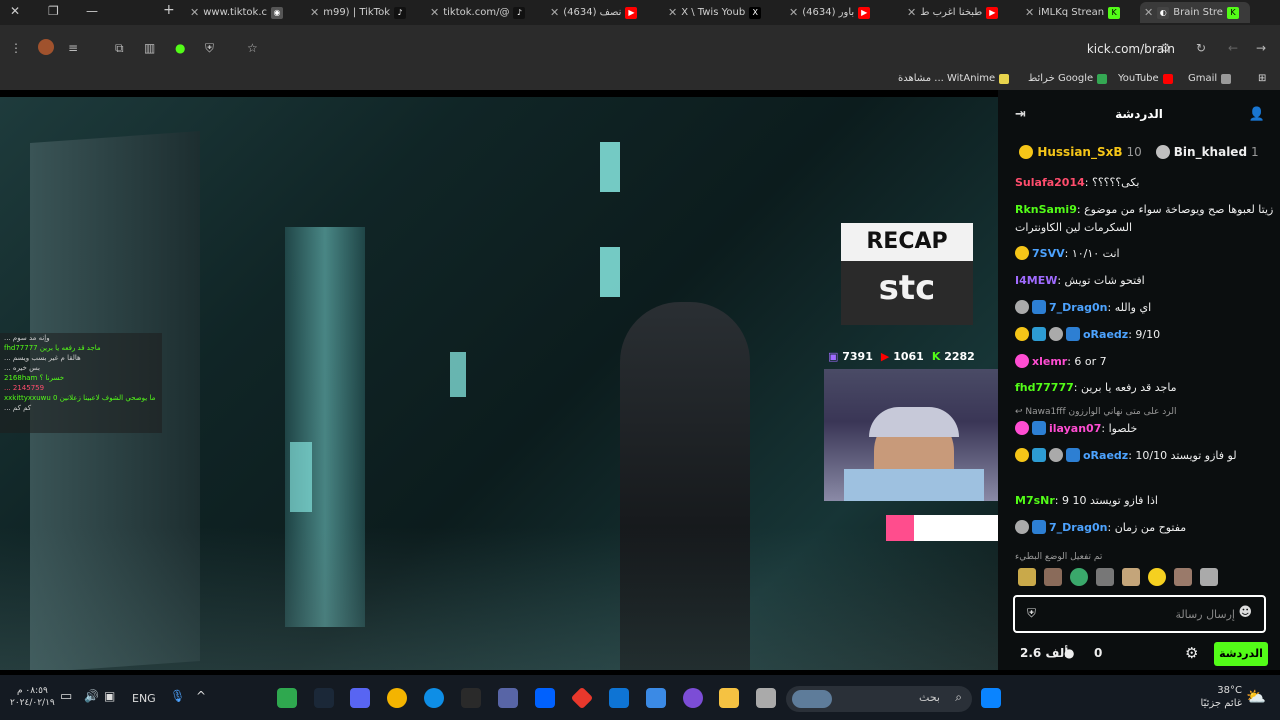  Describe the element at coordinates (619, 698) in the screenshot. I see `mail-icon` at that location.